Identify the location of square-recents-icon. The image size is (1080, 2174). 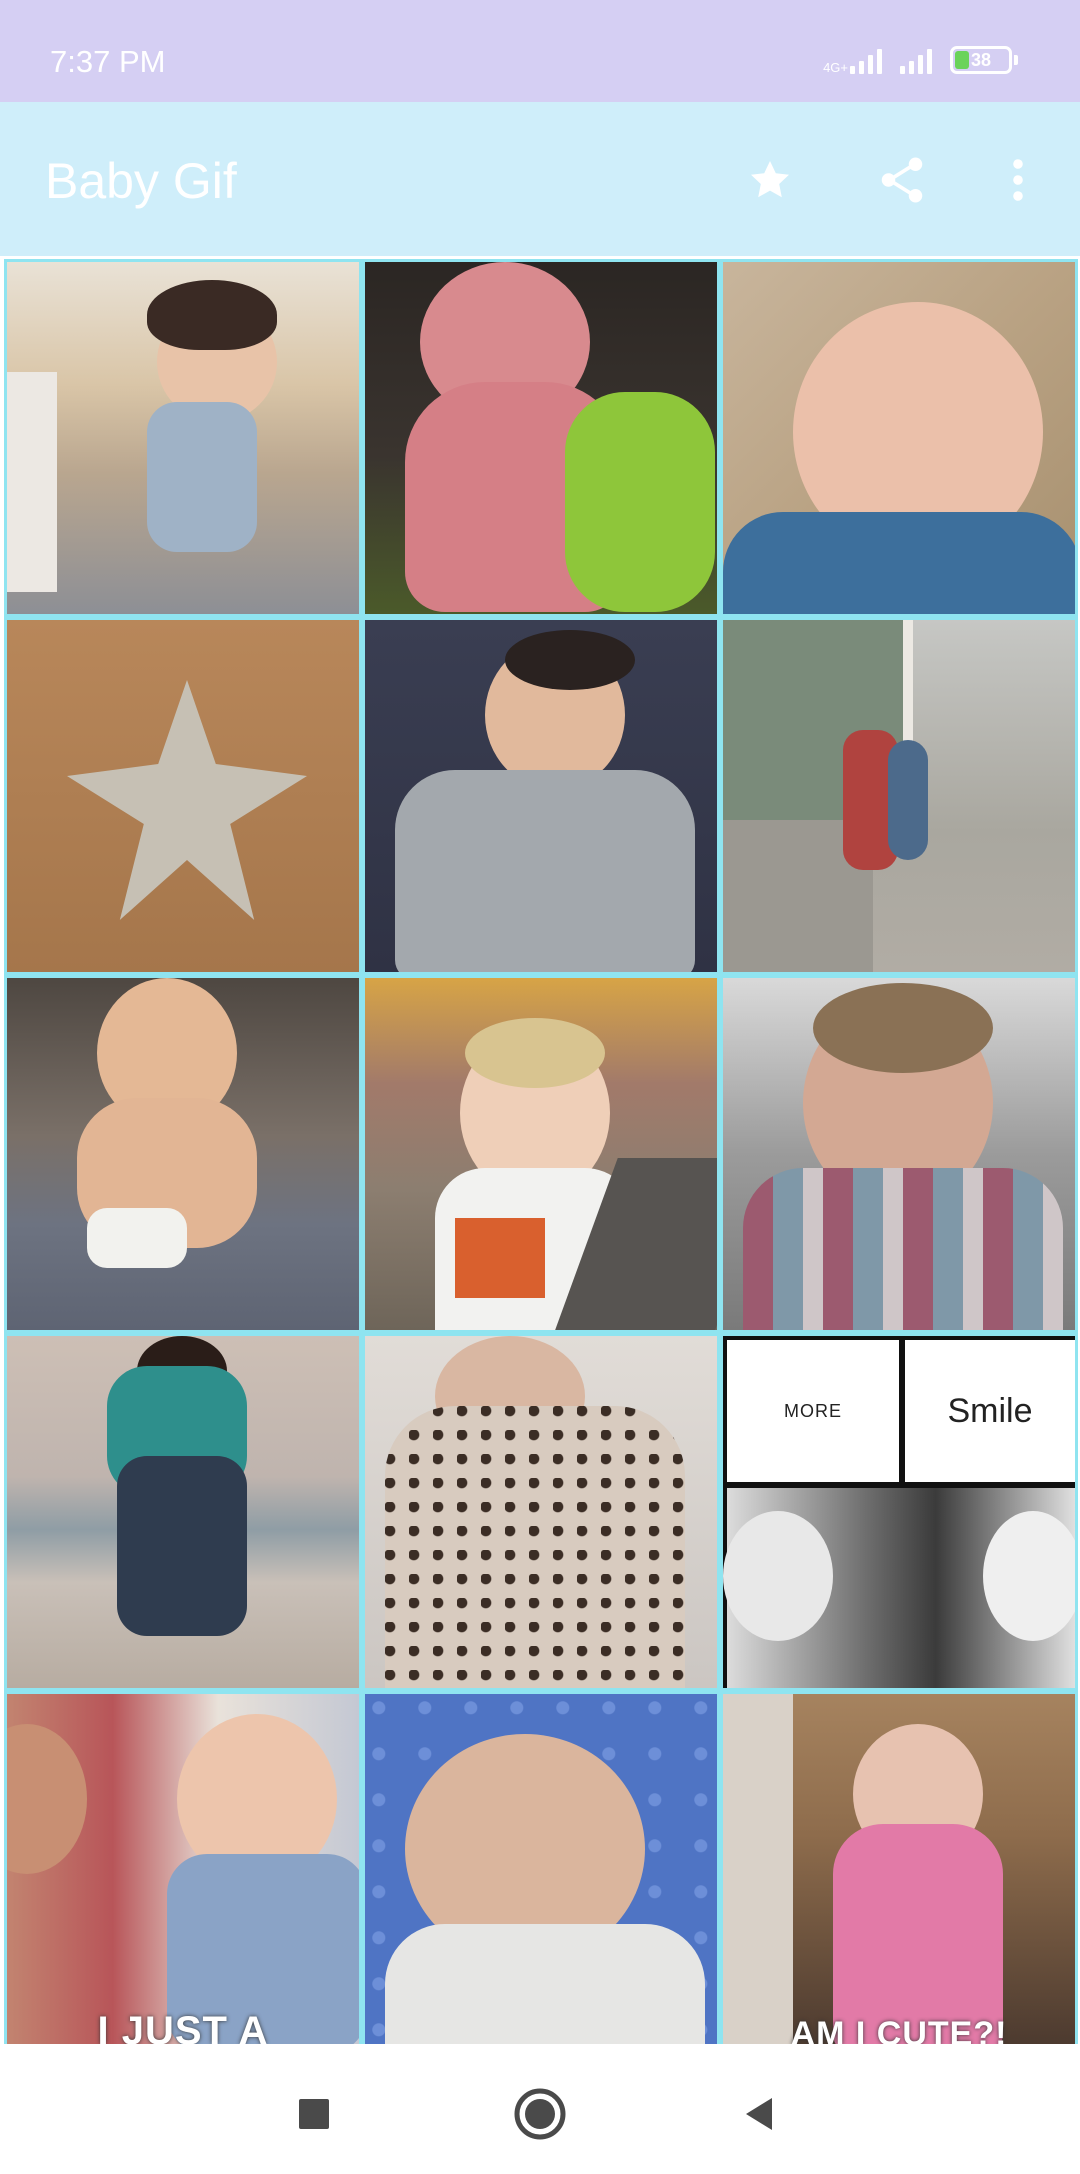
(314, 2114).